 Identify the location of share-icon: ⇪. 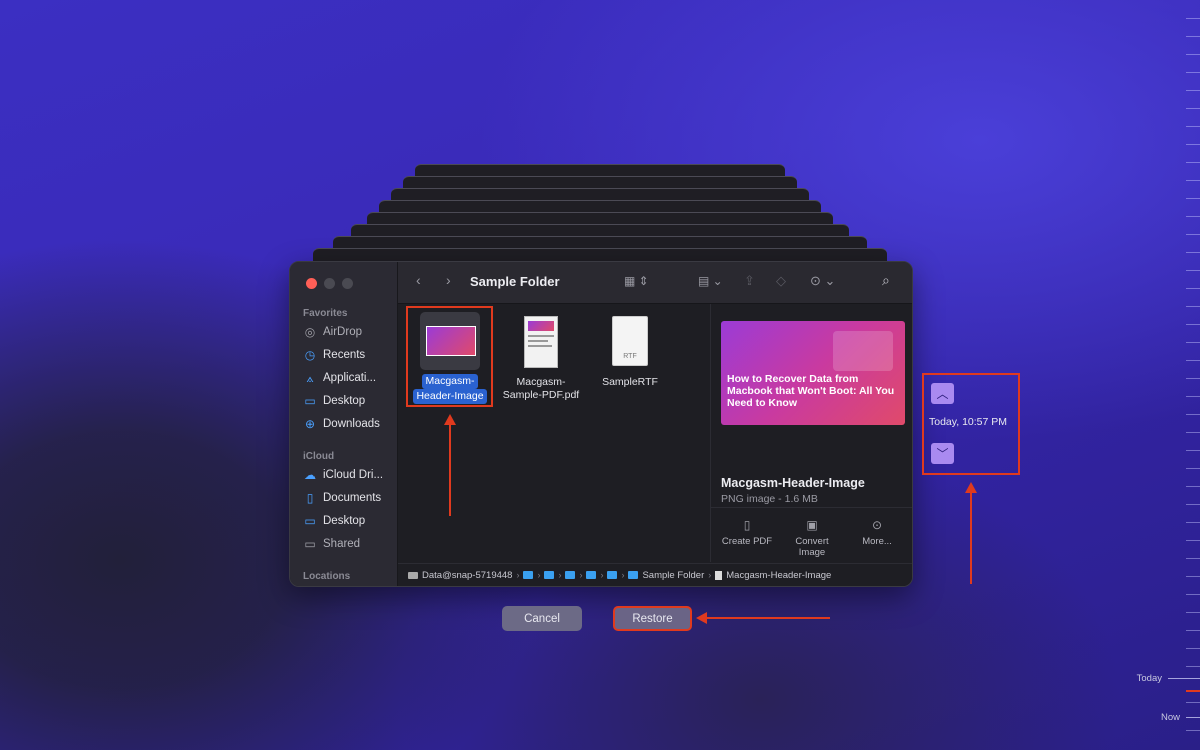
(749, 281).